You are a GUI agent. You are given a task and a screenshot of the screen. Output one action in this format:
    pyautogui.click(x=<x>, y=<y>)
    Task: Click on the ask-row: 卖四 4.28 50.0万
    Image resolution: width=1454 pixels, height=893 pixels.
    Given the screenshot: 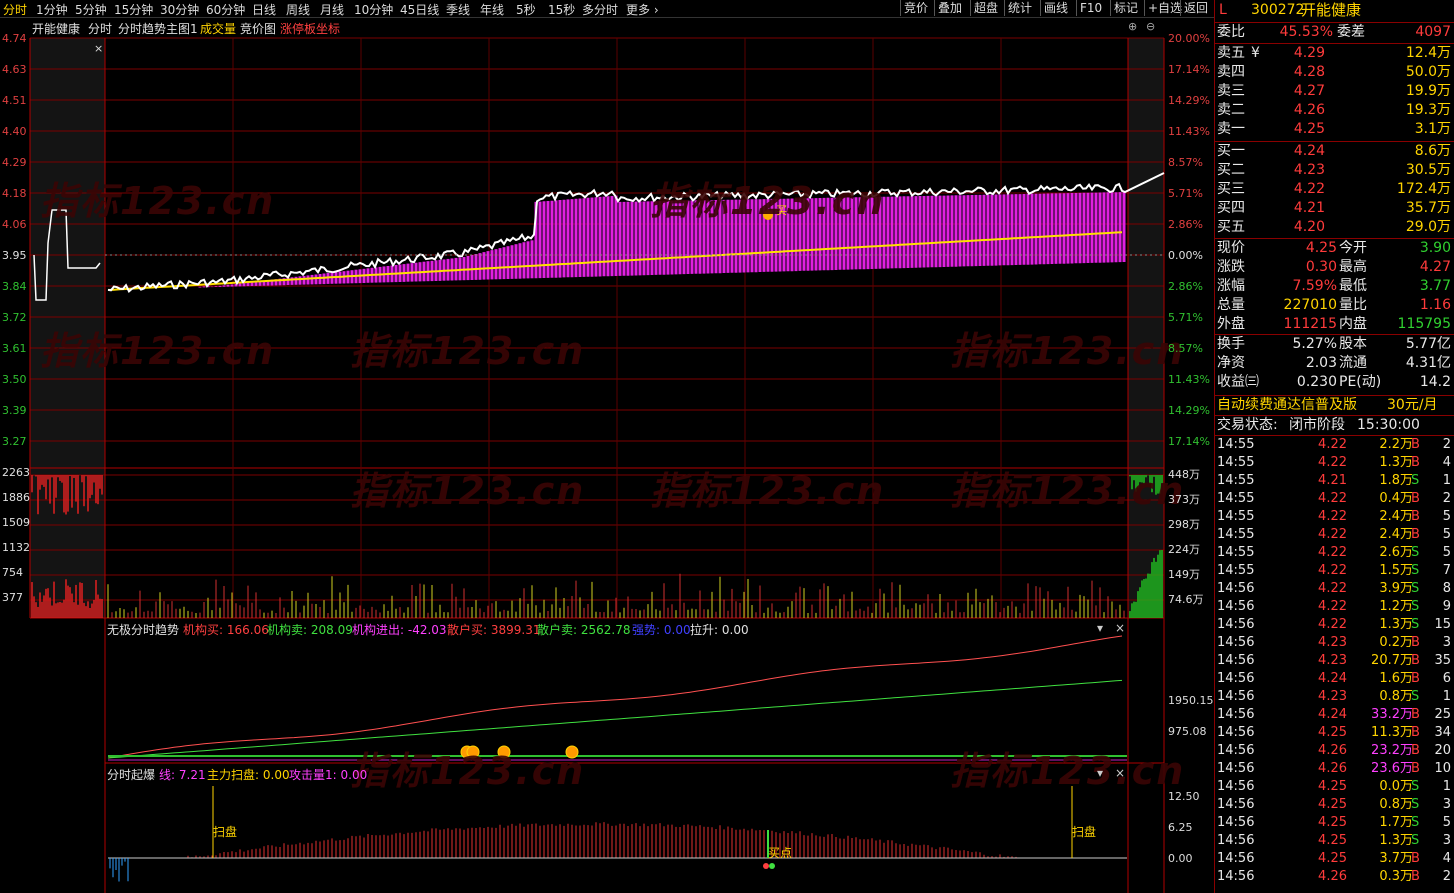 What is the action you would take?
    pyautogui.click(x=1334, y=72)
    